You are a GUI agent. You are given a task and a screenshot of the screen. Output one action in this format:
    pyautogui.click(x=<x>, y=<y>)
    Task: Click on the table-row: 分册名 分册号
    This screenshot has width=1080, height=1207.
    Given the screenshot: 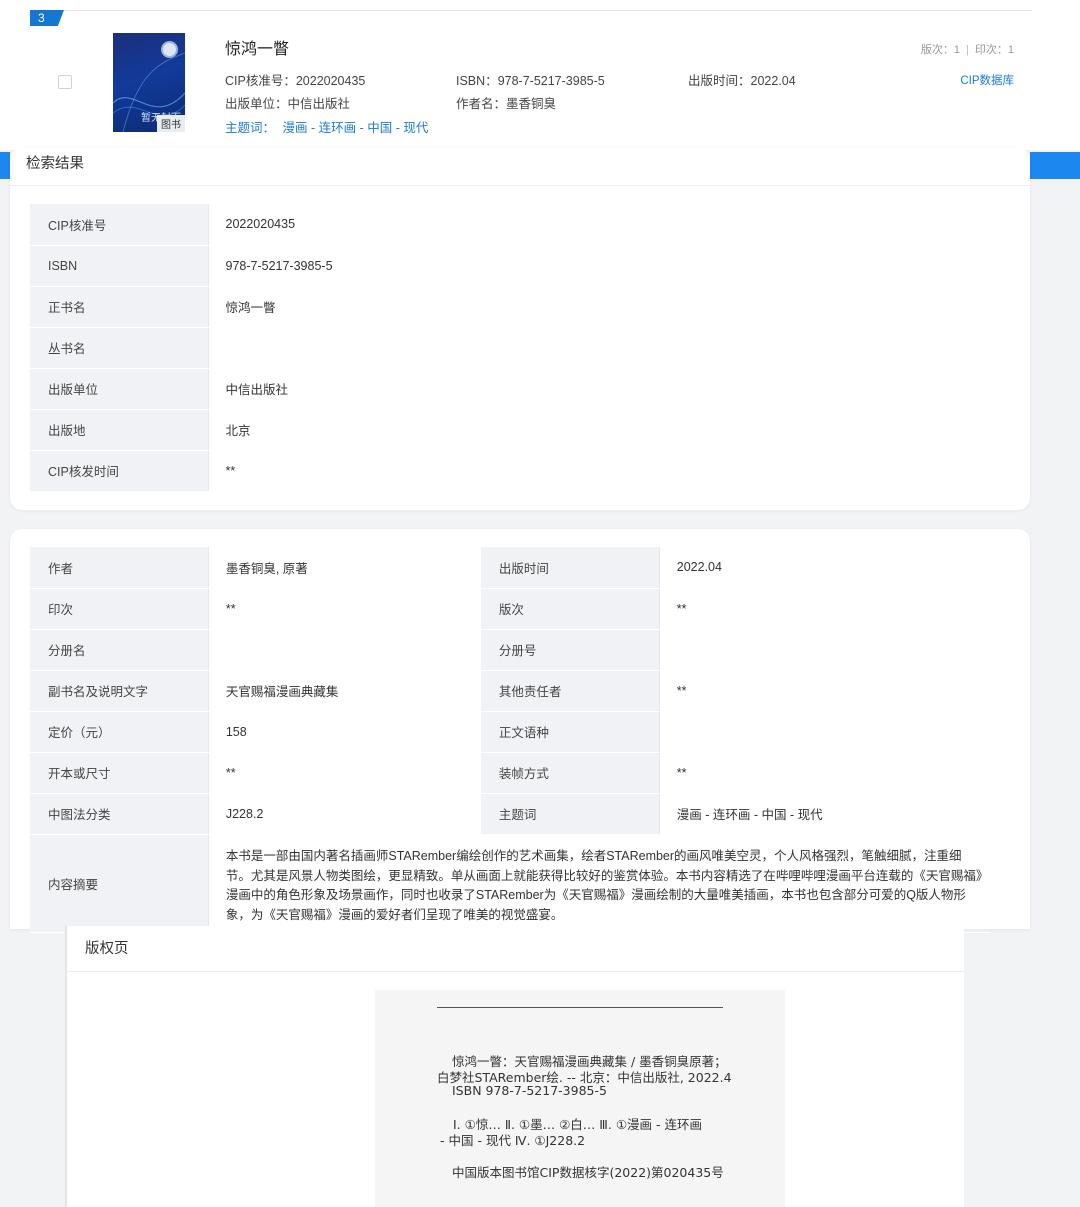 What is the action you would take?
    pyautogui.click(x=510, y=650)
    